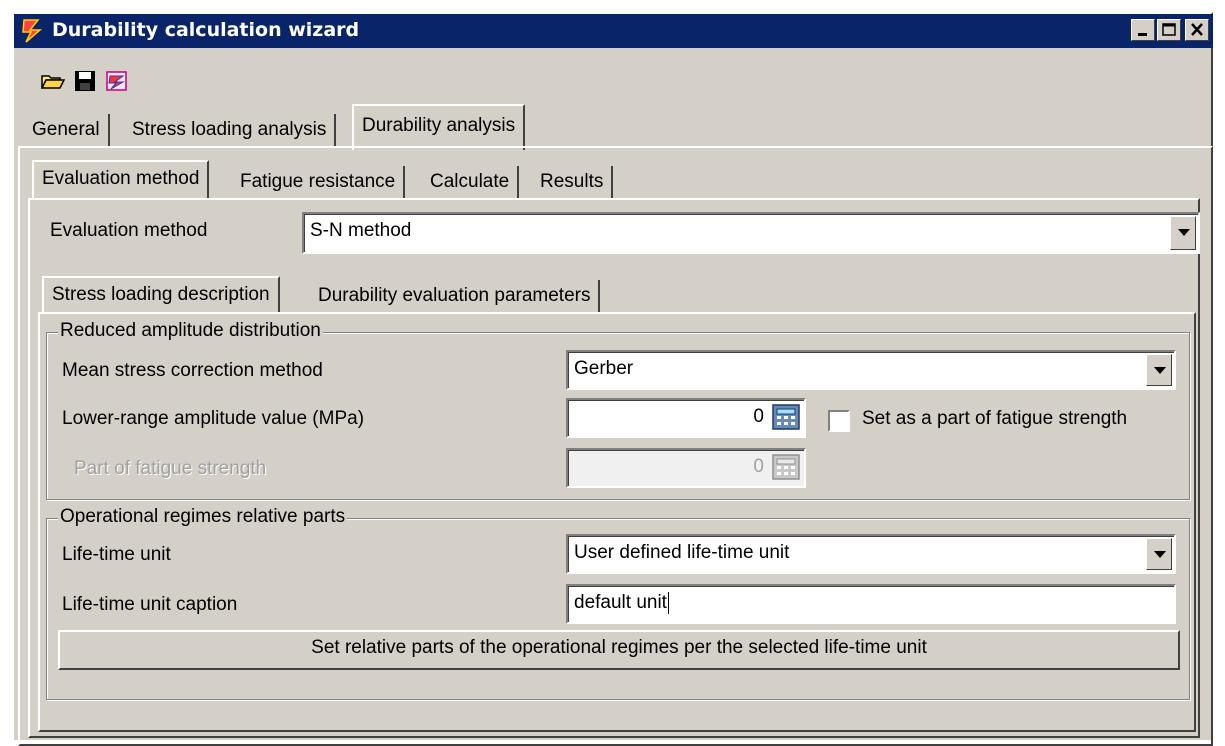  Describe the element at coordinates (668, 602) in the screenshot. I see `text-cursor` at that location.